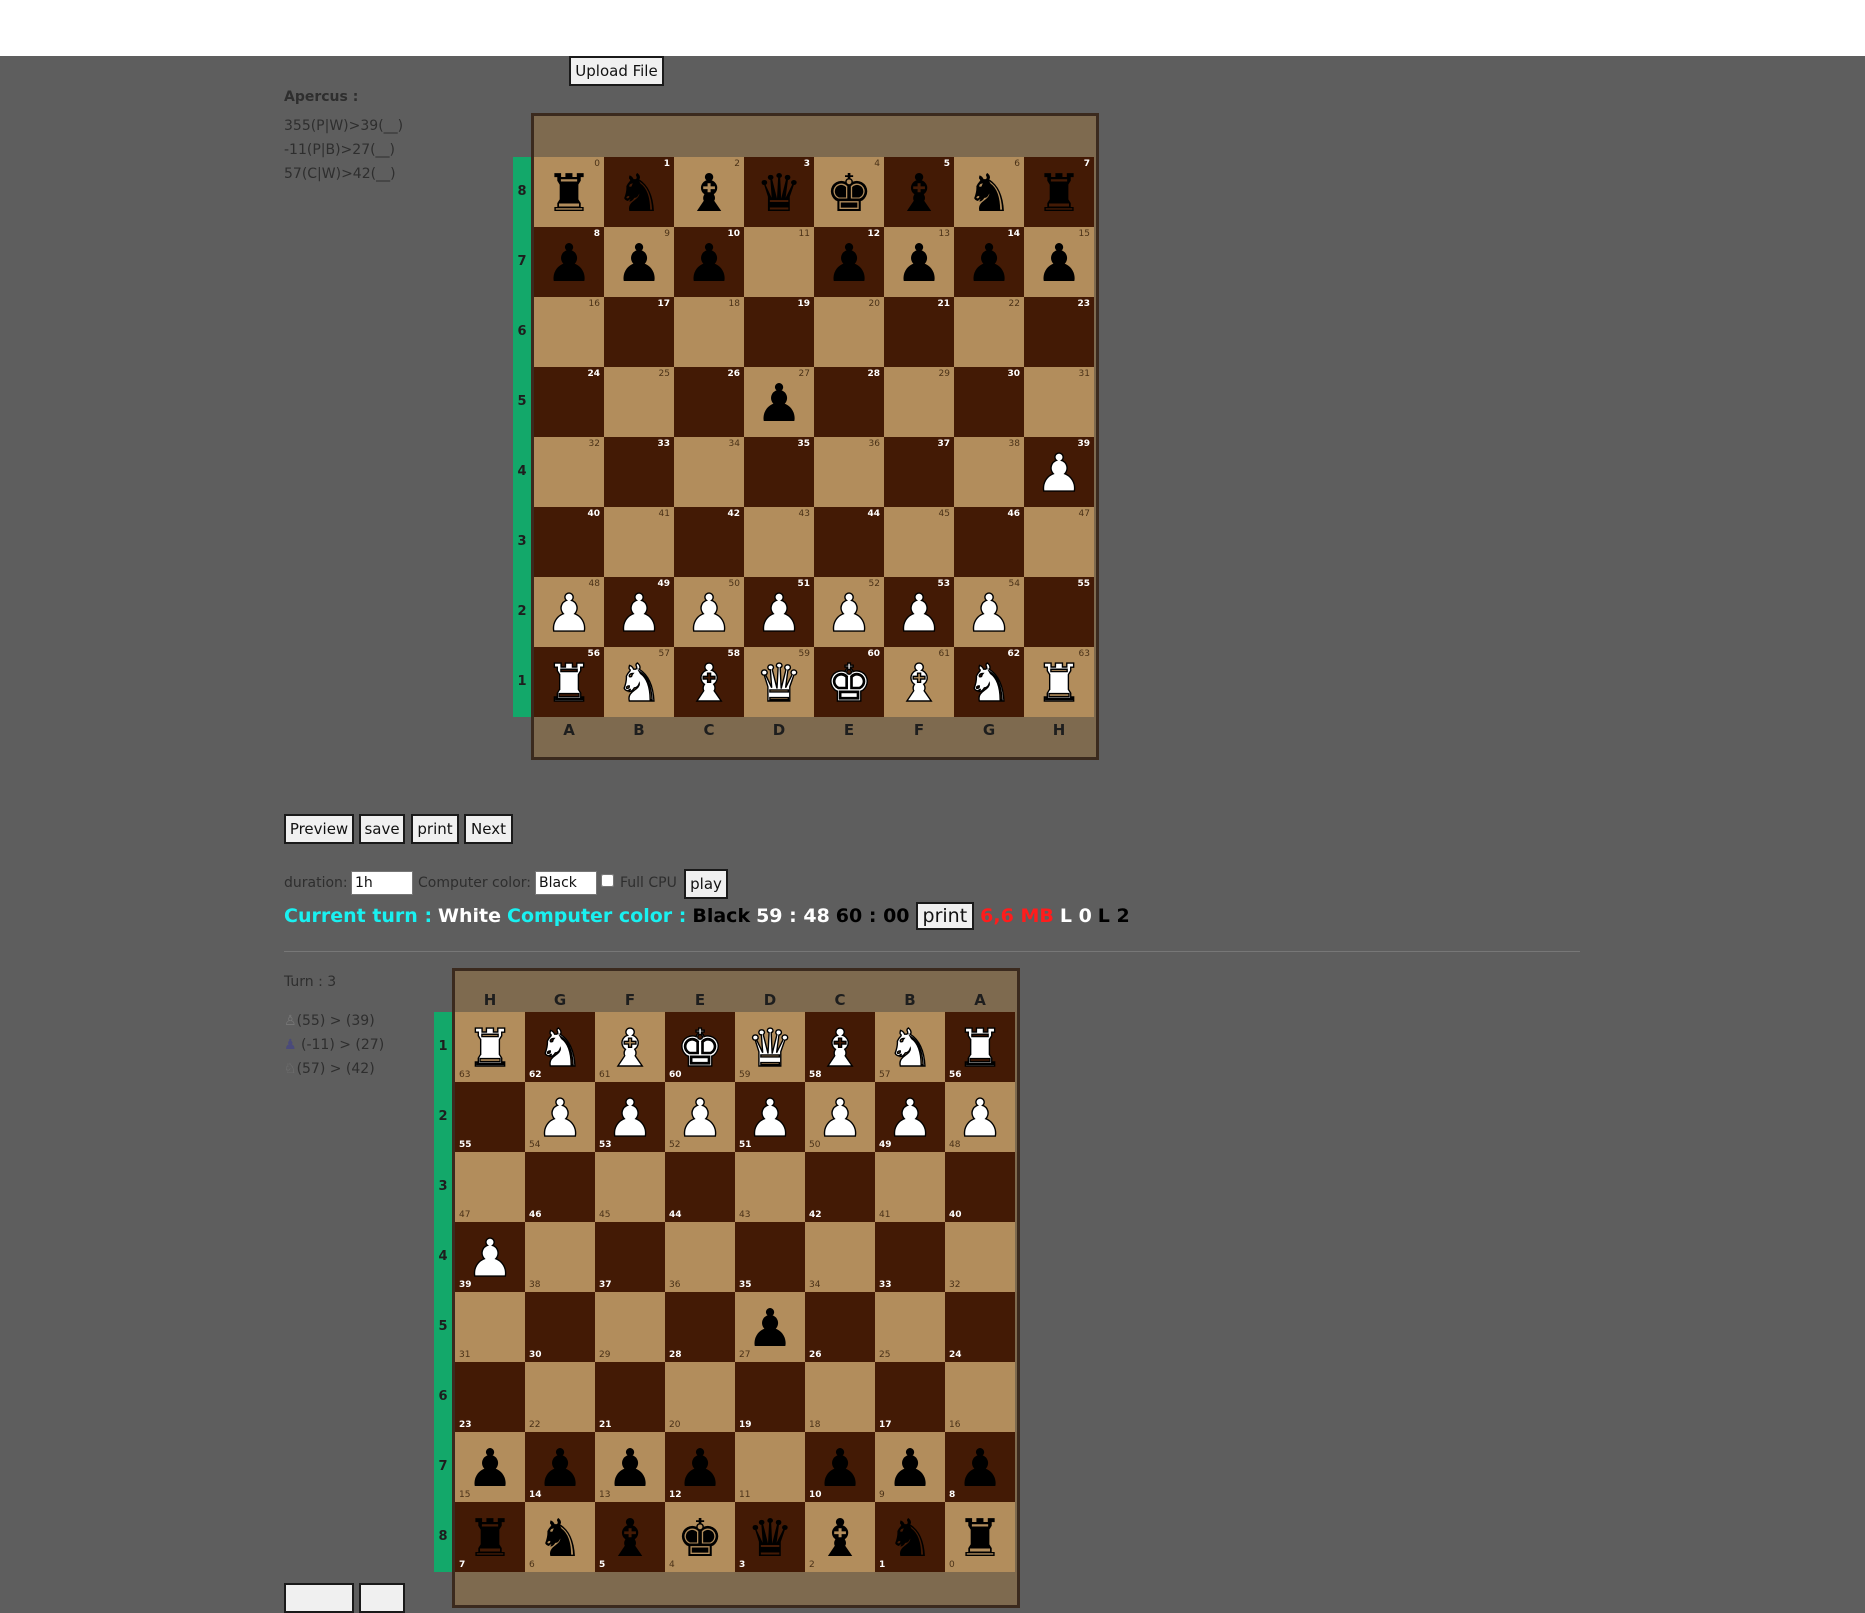  Describe the element at coordinates (490, 1257) in the screenshot. I see `board-square: 39 ♟` at that location.